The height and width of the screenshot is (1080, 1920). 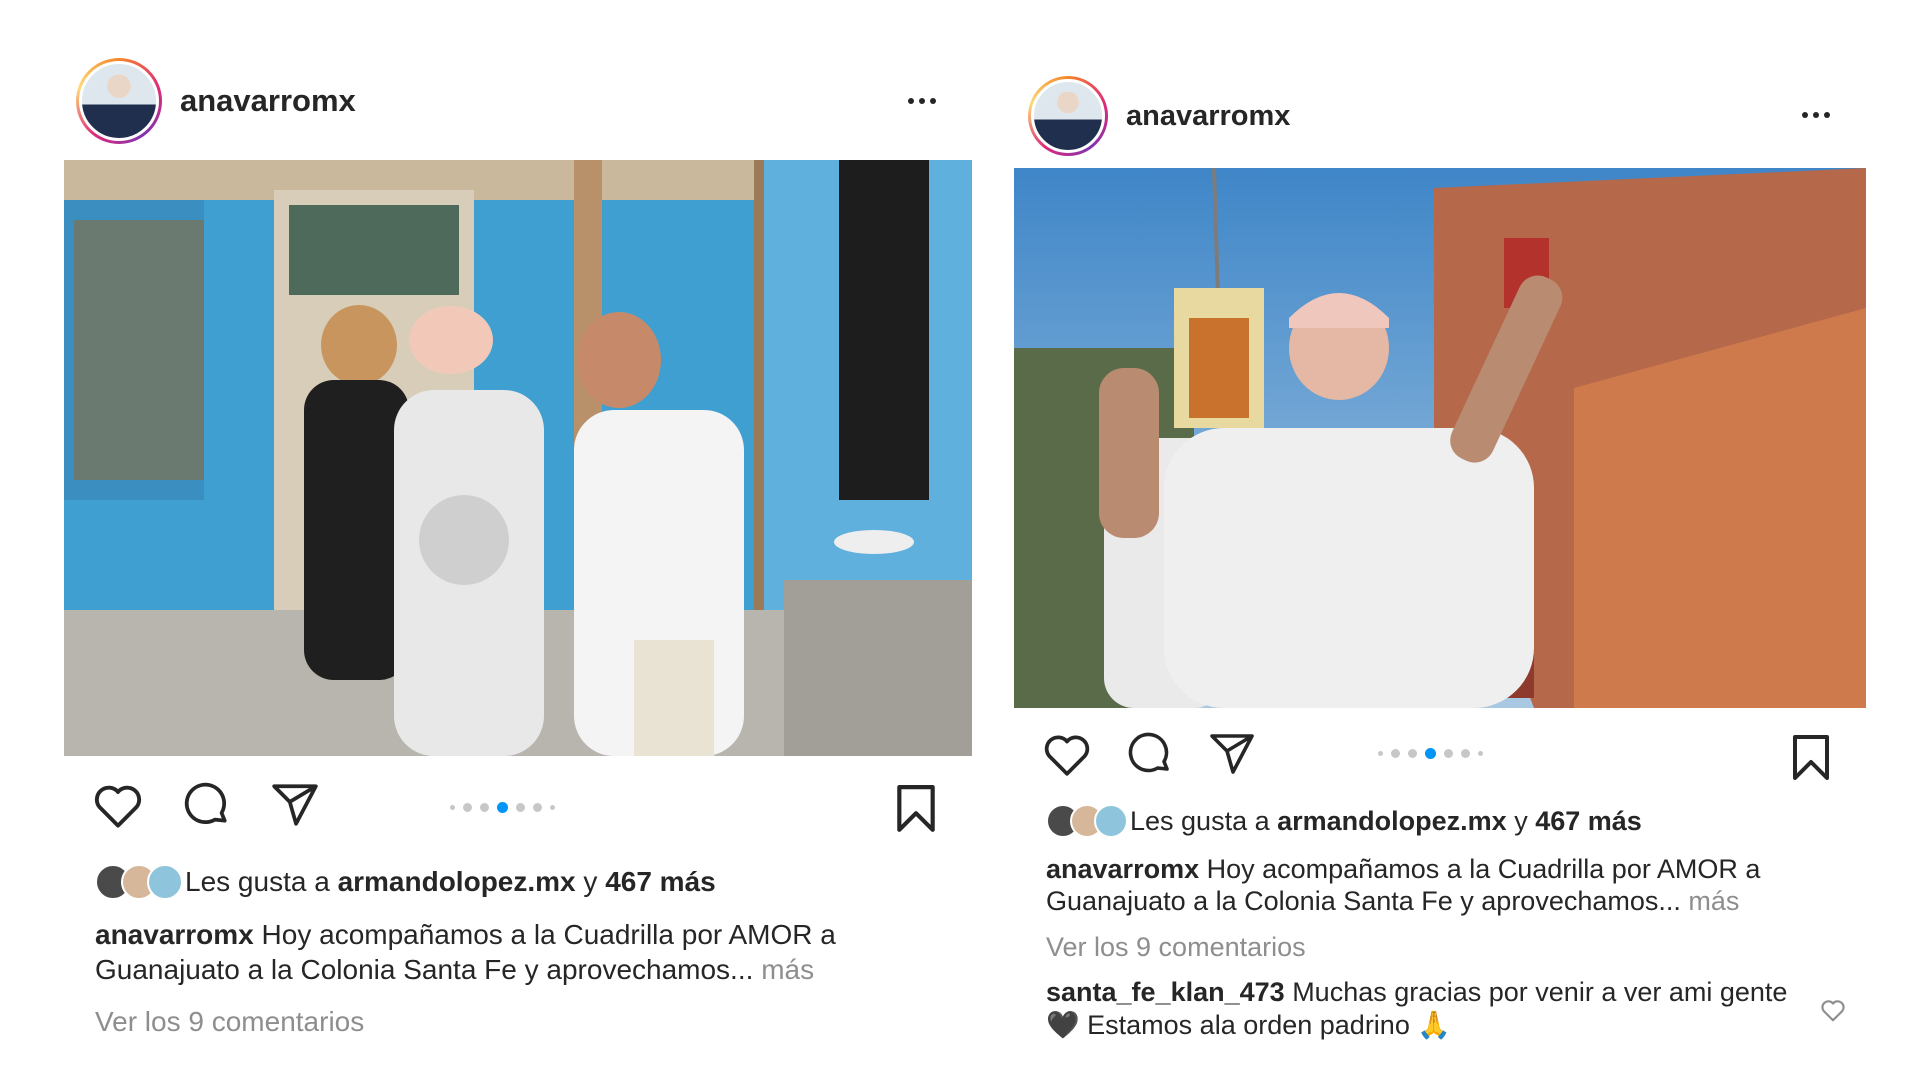 I want to click on comment-text: Muchas gracias por venir a ver ami gente, so click(x=1540, y=992).